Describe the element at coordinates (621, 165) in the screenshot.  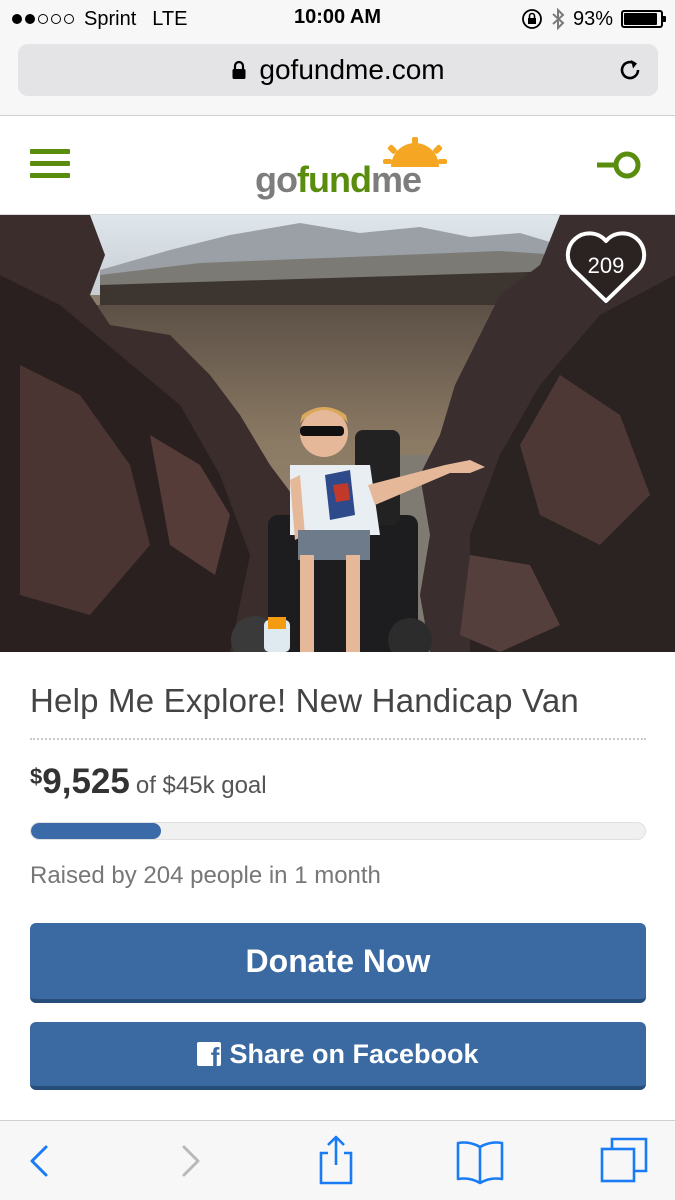
I see `search-icon` at that location.